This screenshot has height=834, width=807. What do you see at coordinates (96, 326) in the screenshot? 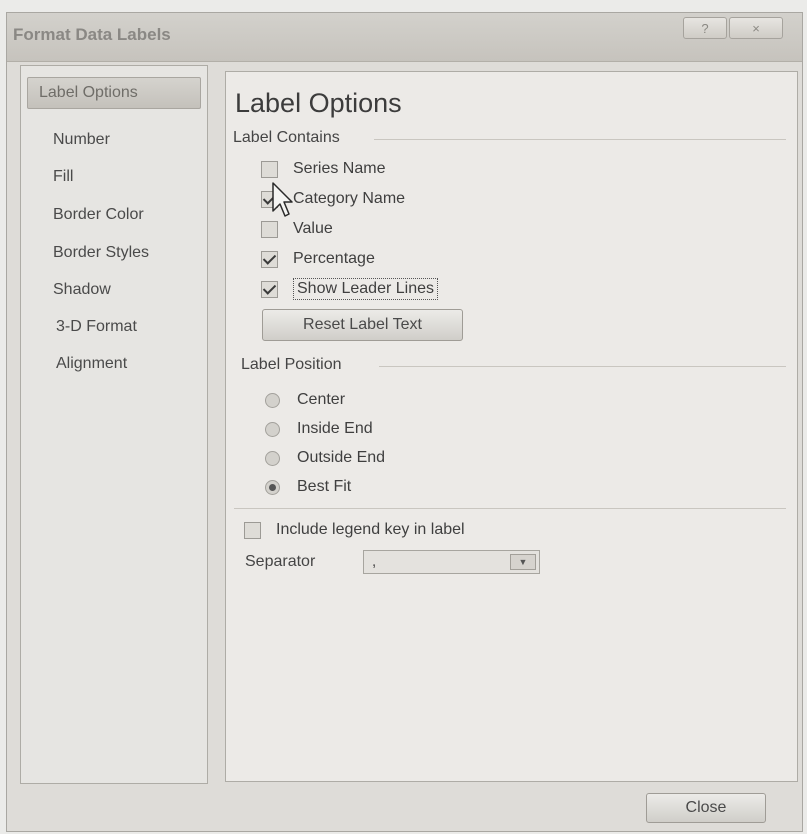
I see `nav-item-label: 3-D Format` at bounding box center [96, 326].